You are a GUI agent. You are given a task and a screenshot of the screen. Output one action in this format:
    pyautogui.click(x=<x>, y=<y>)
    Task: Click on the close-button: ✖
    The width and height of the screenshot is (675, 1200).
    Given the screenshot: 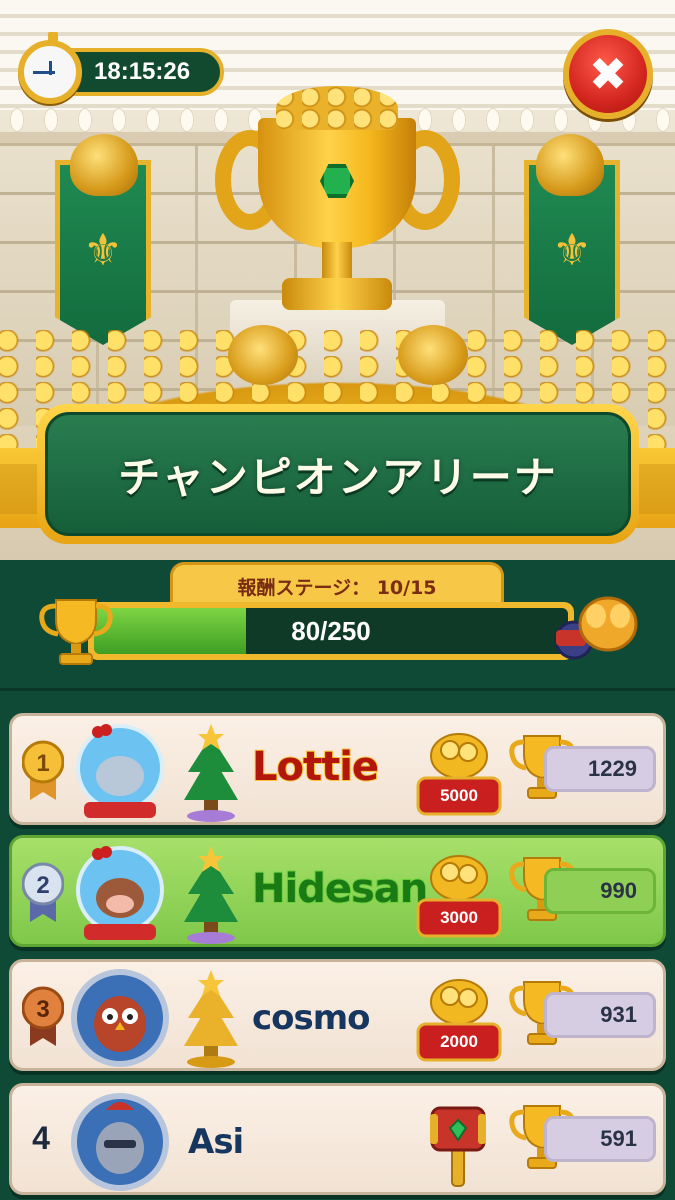 What is the action you would take?
    pyautogui.click(x=608, y=74)
    